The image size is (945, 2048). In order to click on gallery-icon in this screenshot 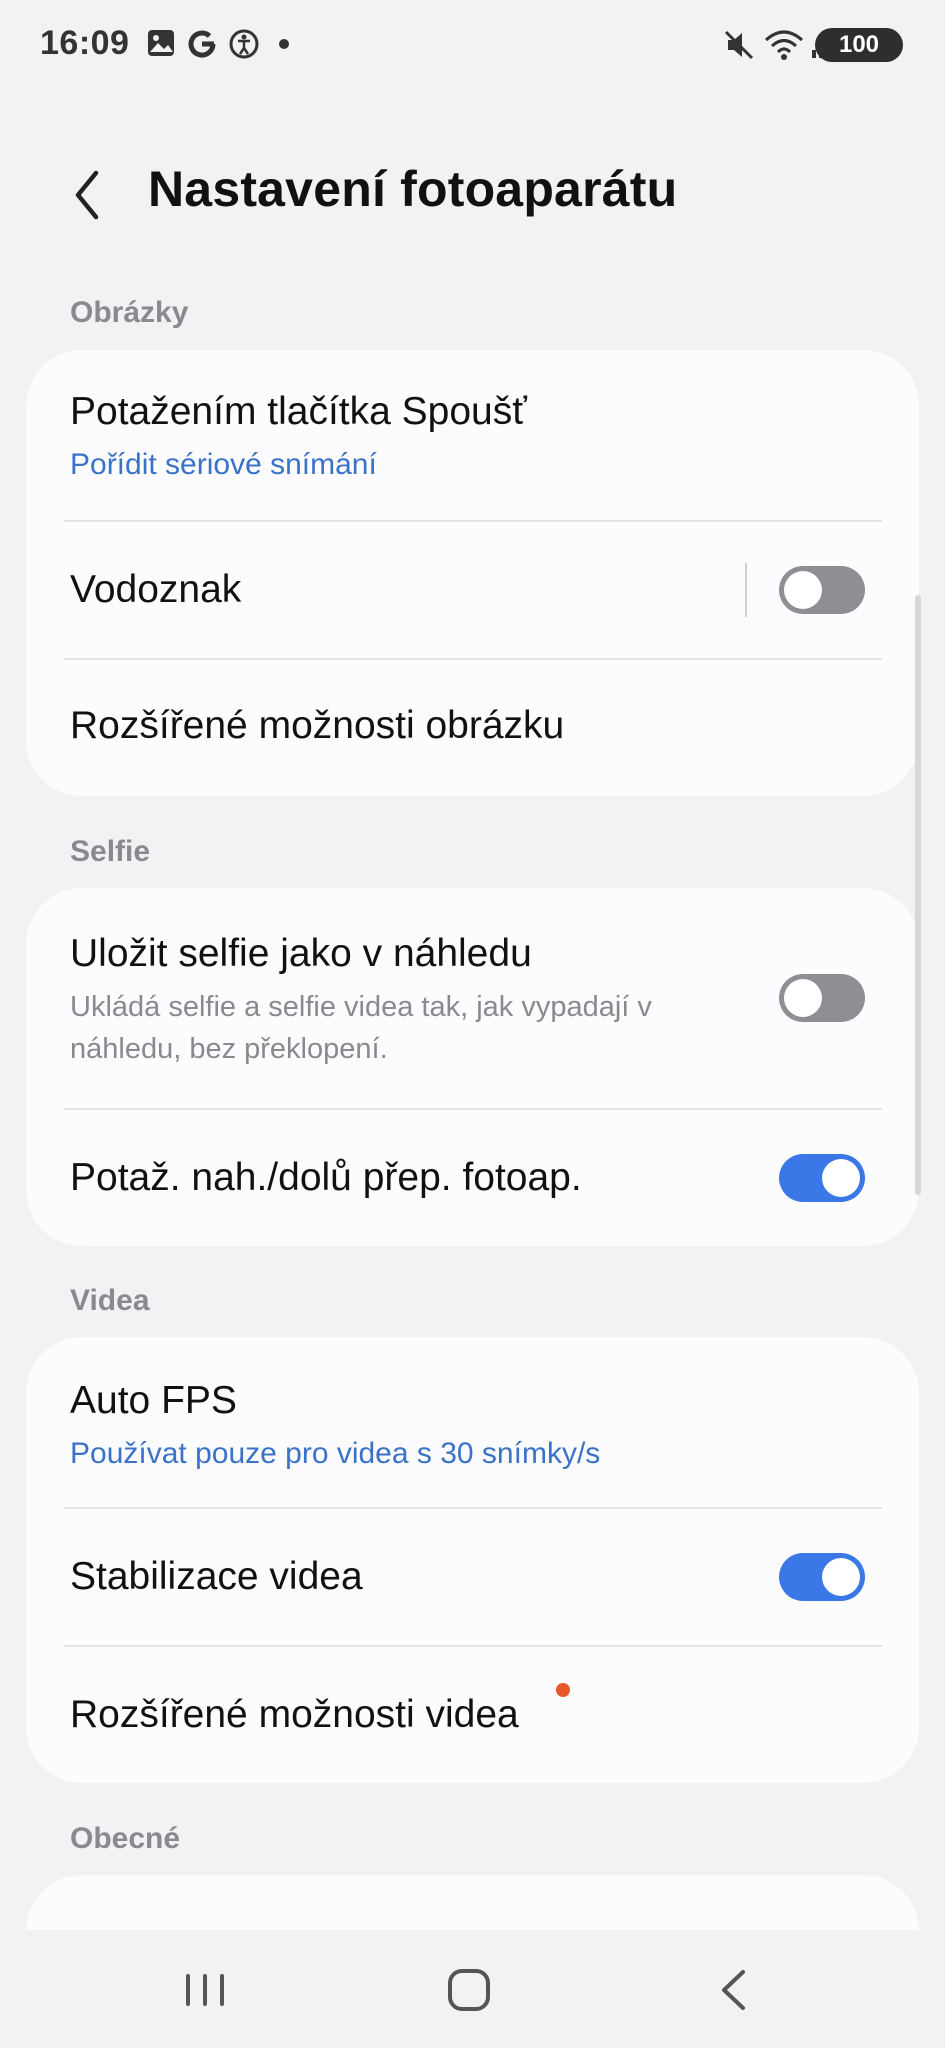, I will do `click(161, 43)`.